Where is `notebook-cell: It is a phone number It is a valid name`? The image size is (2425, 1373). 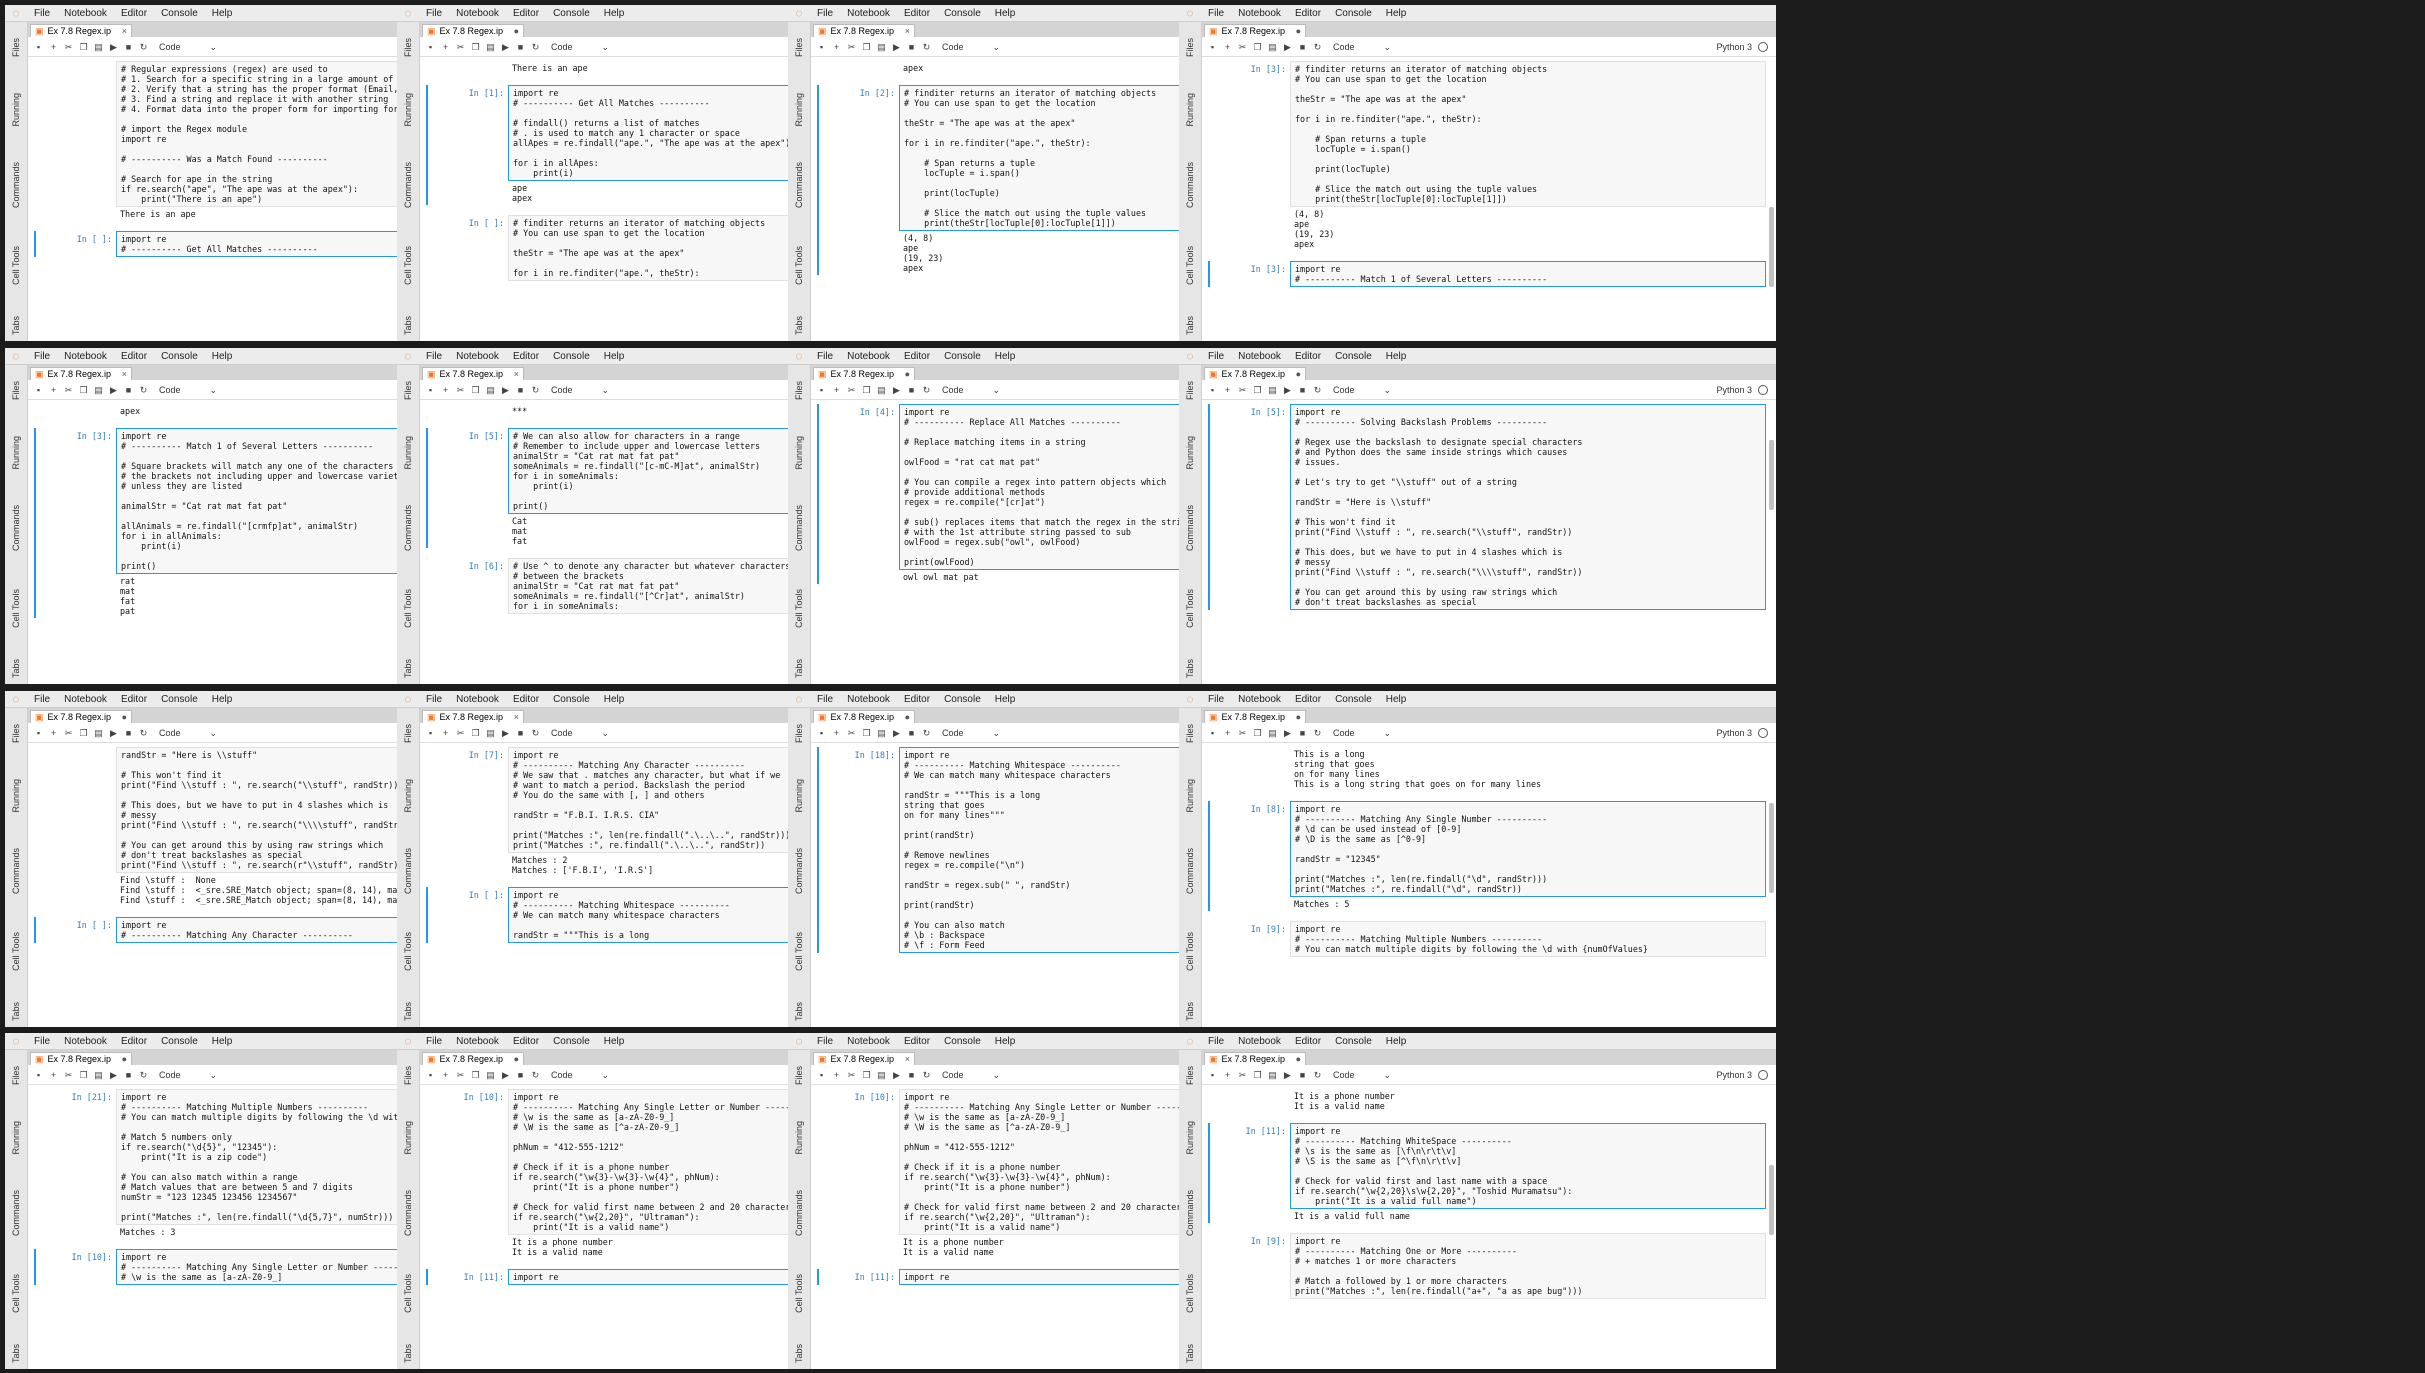 notebook-cell: It is a phone number It is a valid name is located at coordinates (1484, 1102).